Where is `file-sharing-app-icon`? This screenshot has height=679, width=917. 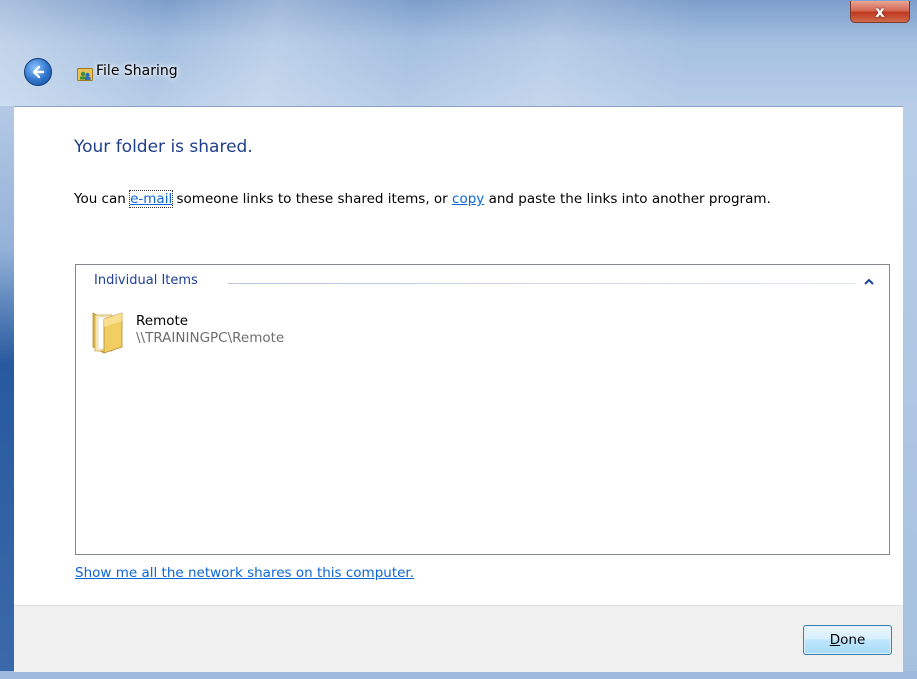 file-sharing-app-icon is located at coordinates (85, 74).